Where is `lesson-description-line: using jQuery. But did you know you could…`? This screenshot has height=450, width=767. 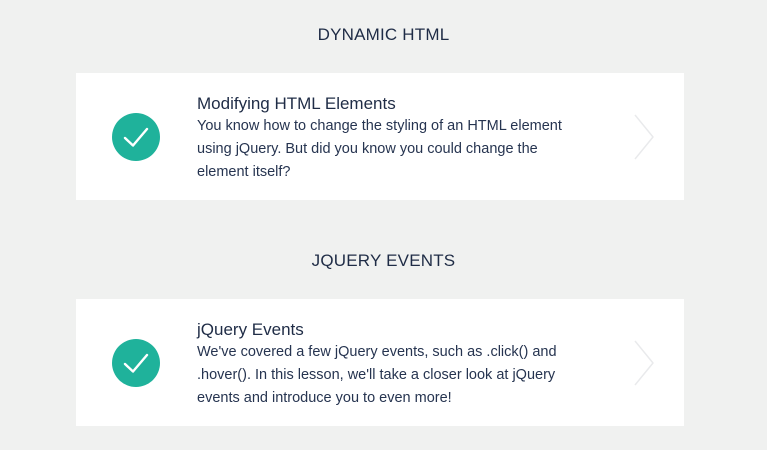 lesson-description-line: using jQuery. But did you know you could… is located at coordinates (367, 149).